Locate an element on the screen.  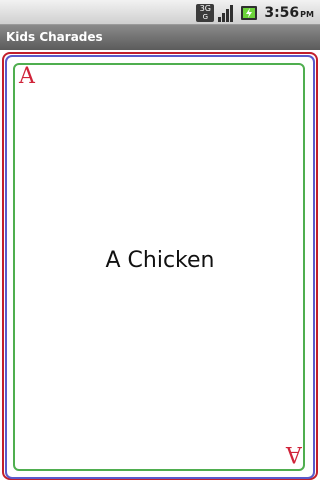
status-time: 3:56PM is located at coordinates (289, 13).